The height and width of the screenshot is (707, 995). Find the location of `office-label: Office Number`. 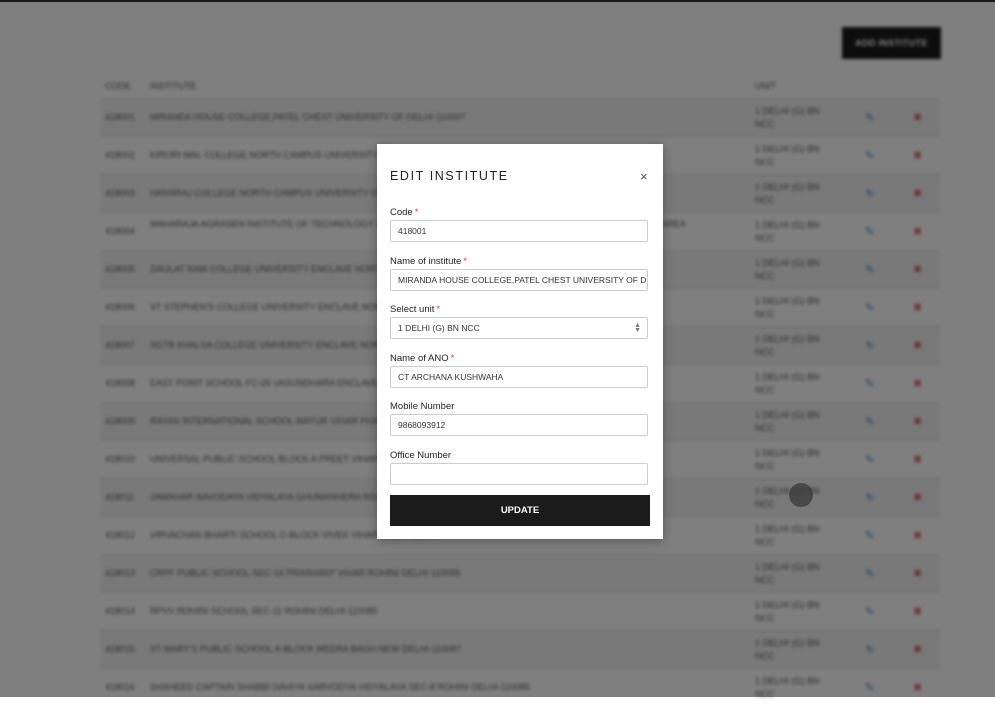

office-label: Office Number is located at coordinates (421, 455).